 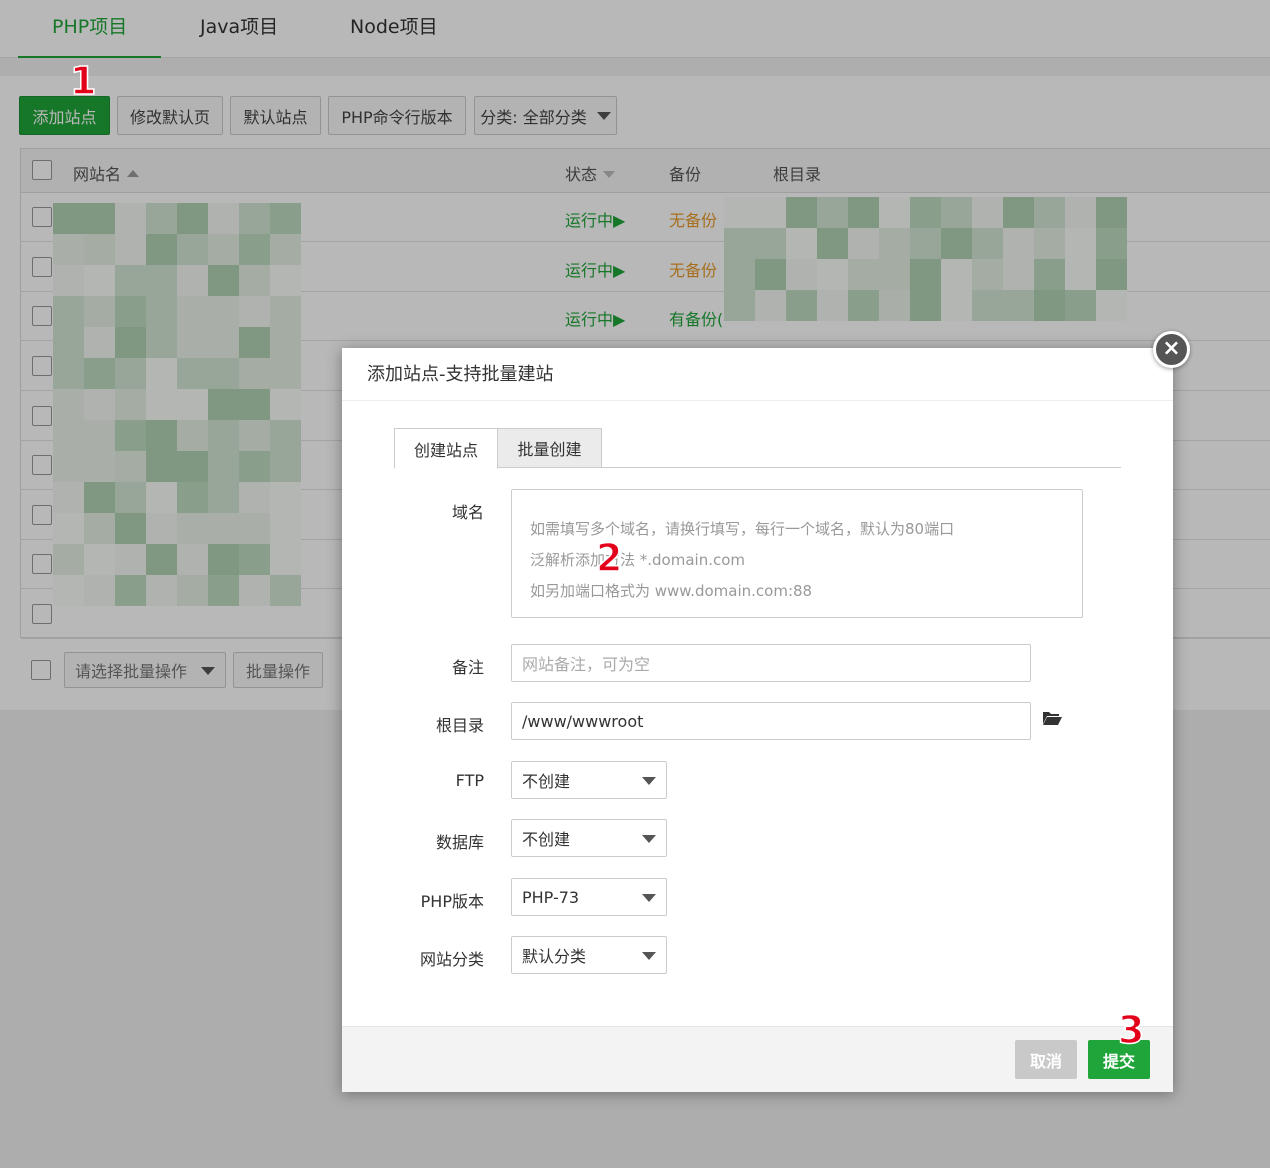 I want to click on domain-label: 域名, so click(x=467, y=512).